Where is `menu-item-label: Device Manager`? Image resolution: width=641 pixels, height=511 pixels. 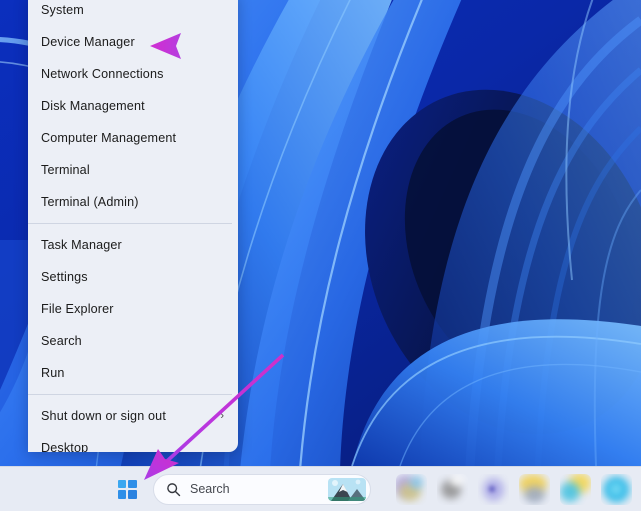
menu-item-label: Device Manager is located at coordinates (88, 41).